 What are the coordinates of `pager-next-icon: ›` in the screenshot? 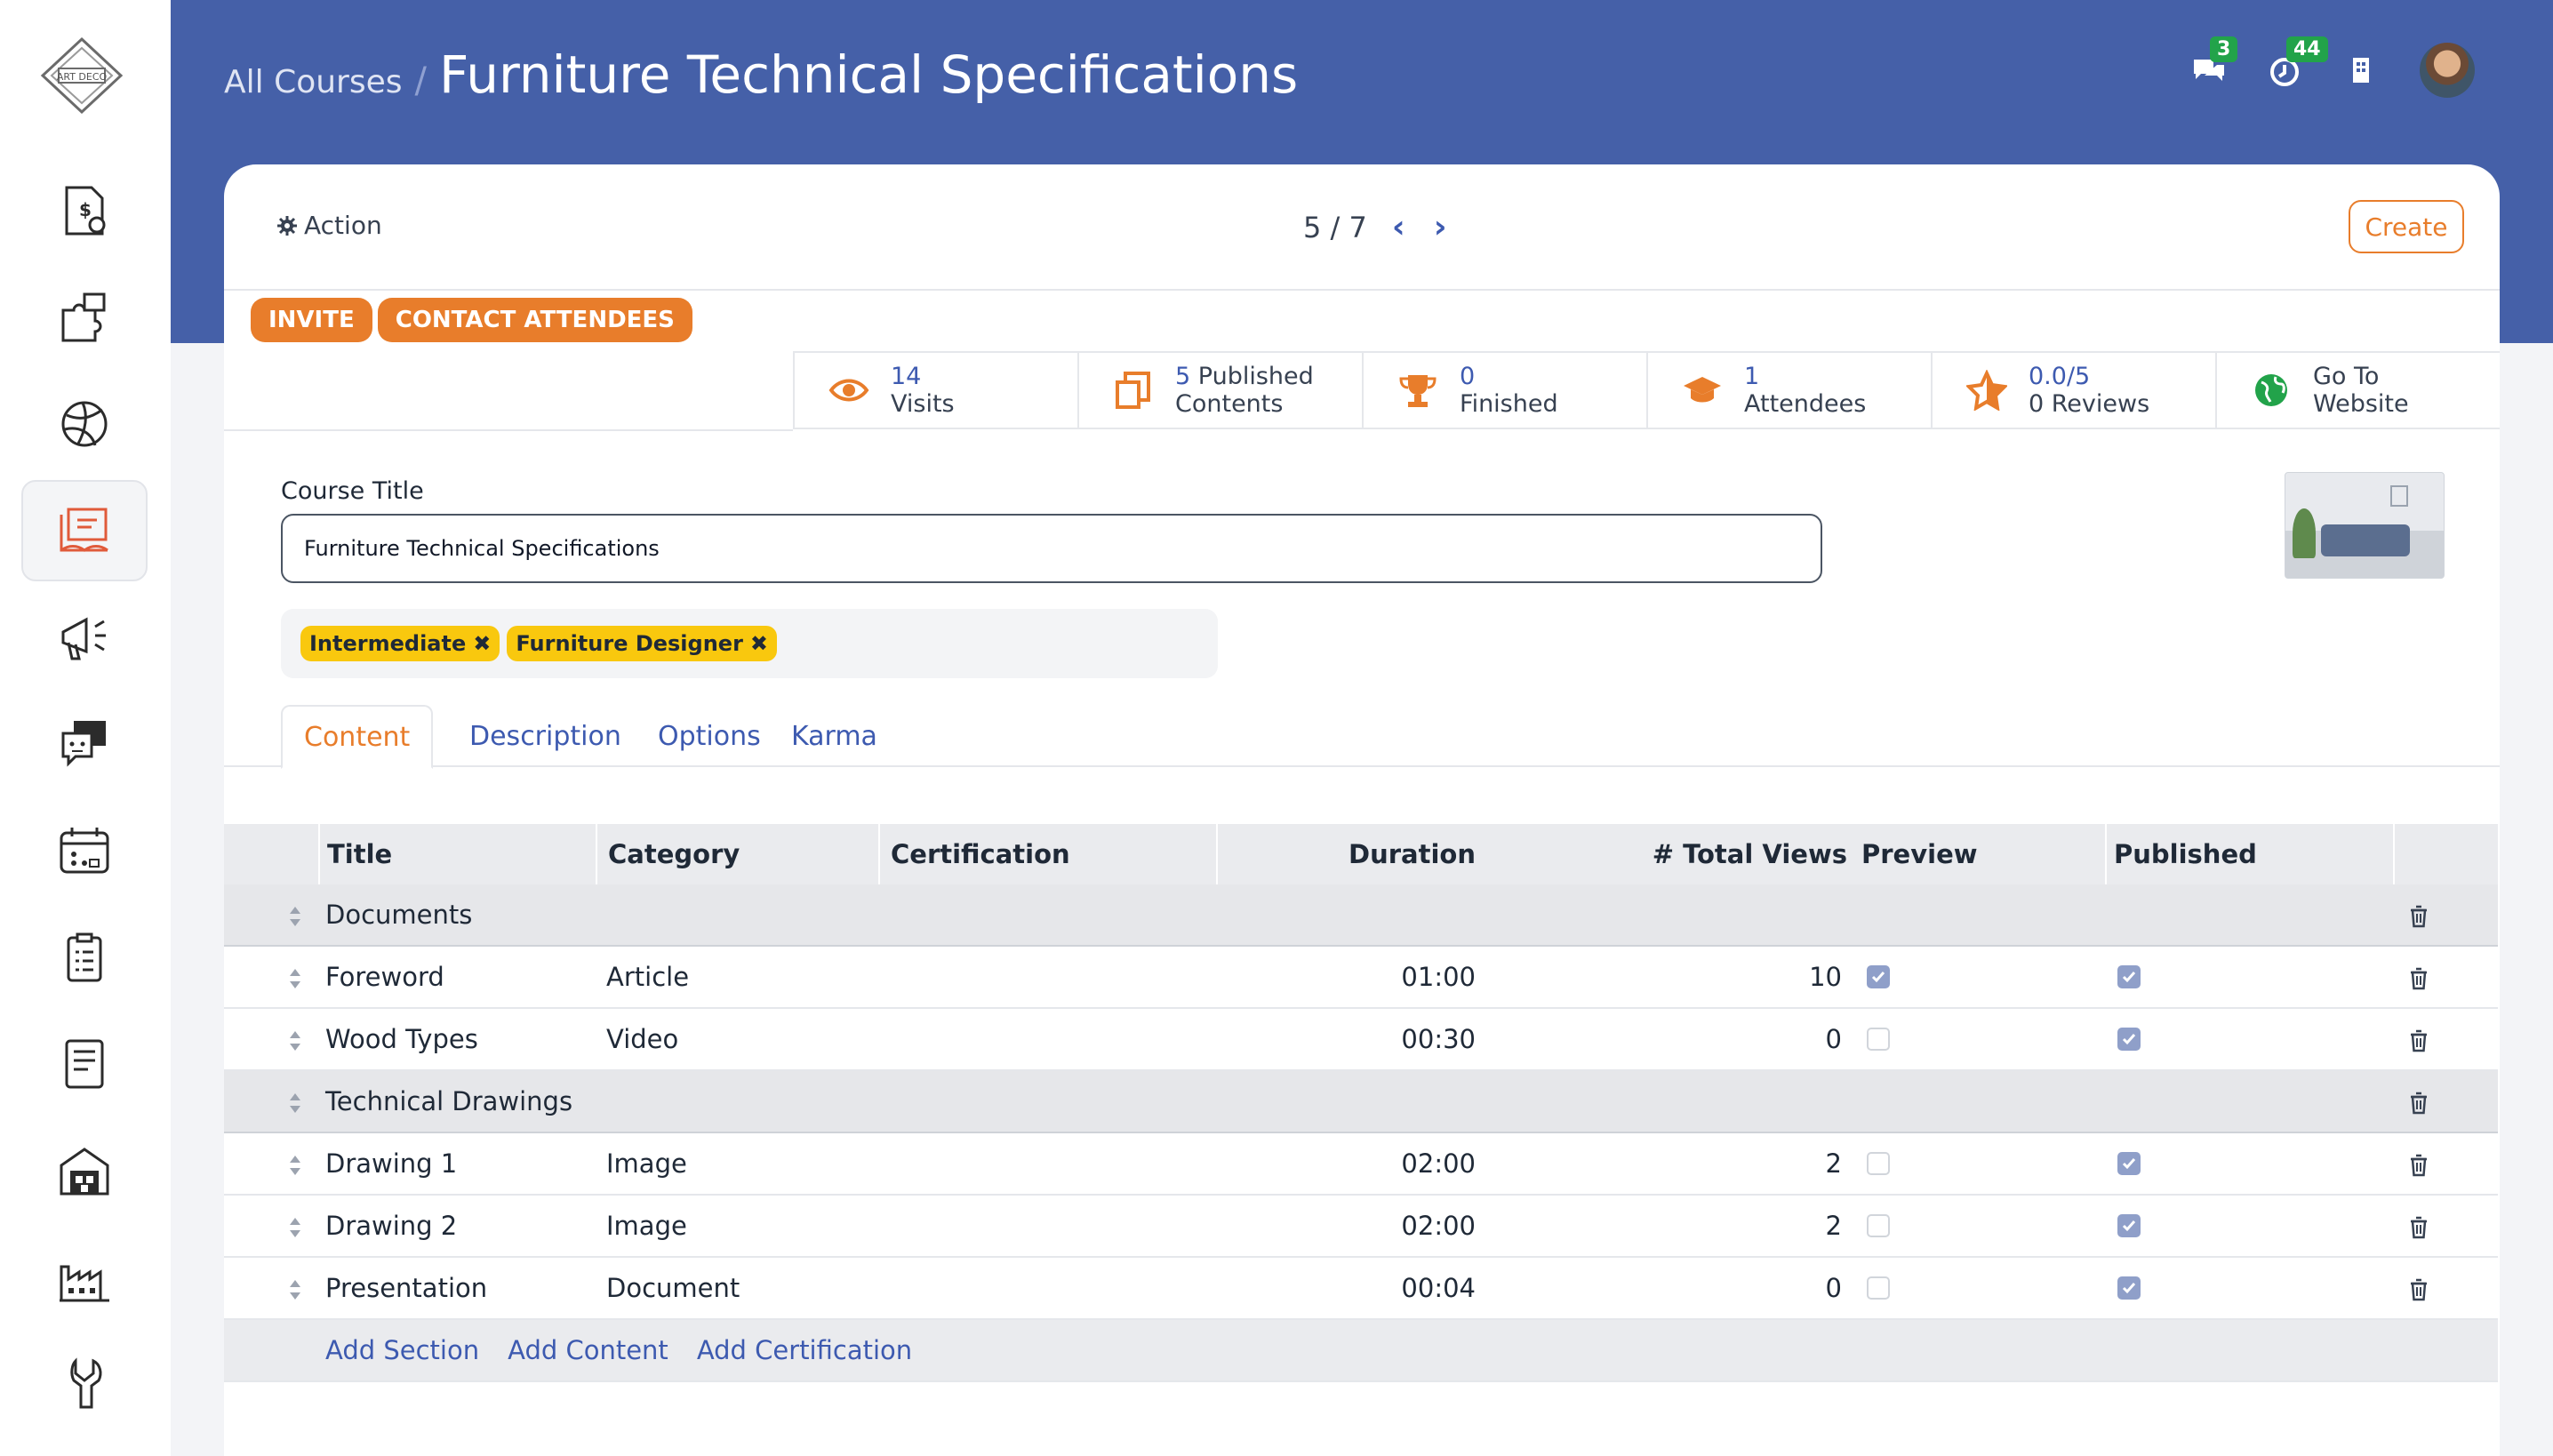 It's located at (1440, 227).